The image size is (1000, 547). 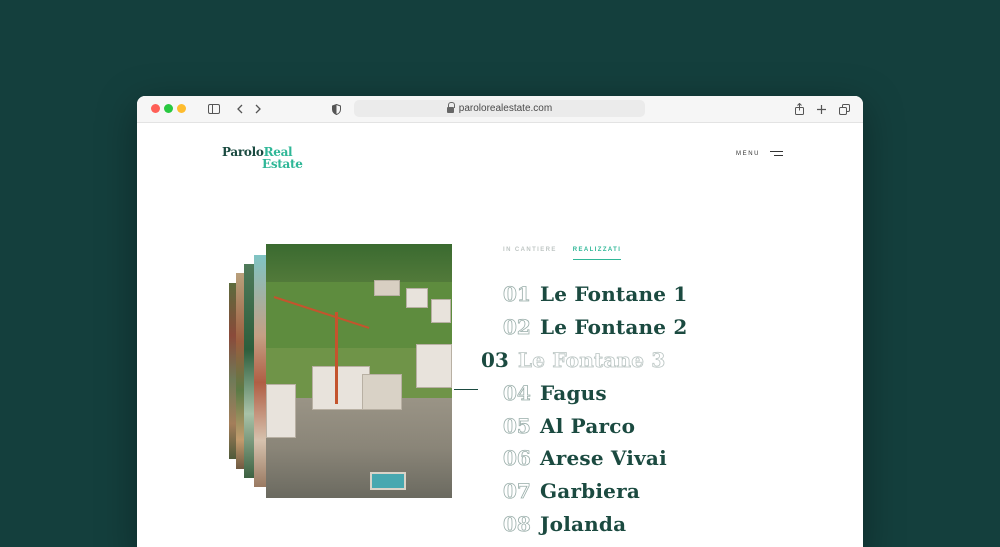 What do you see at coordinates (821, 109) in the screenshot?
I see `new-tab-icon` at bounding box center [821, 109].